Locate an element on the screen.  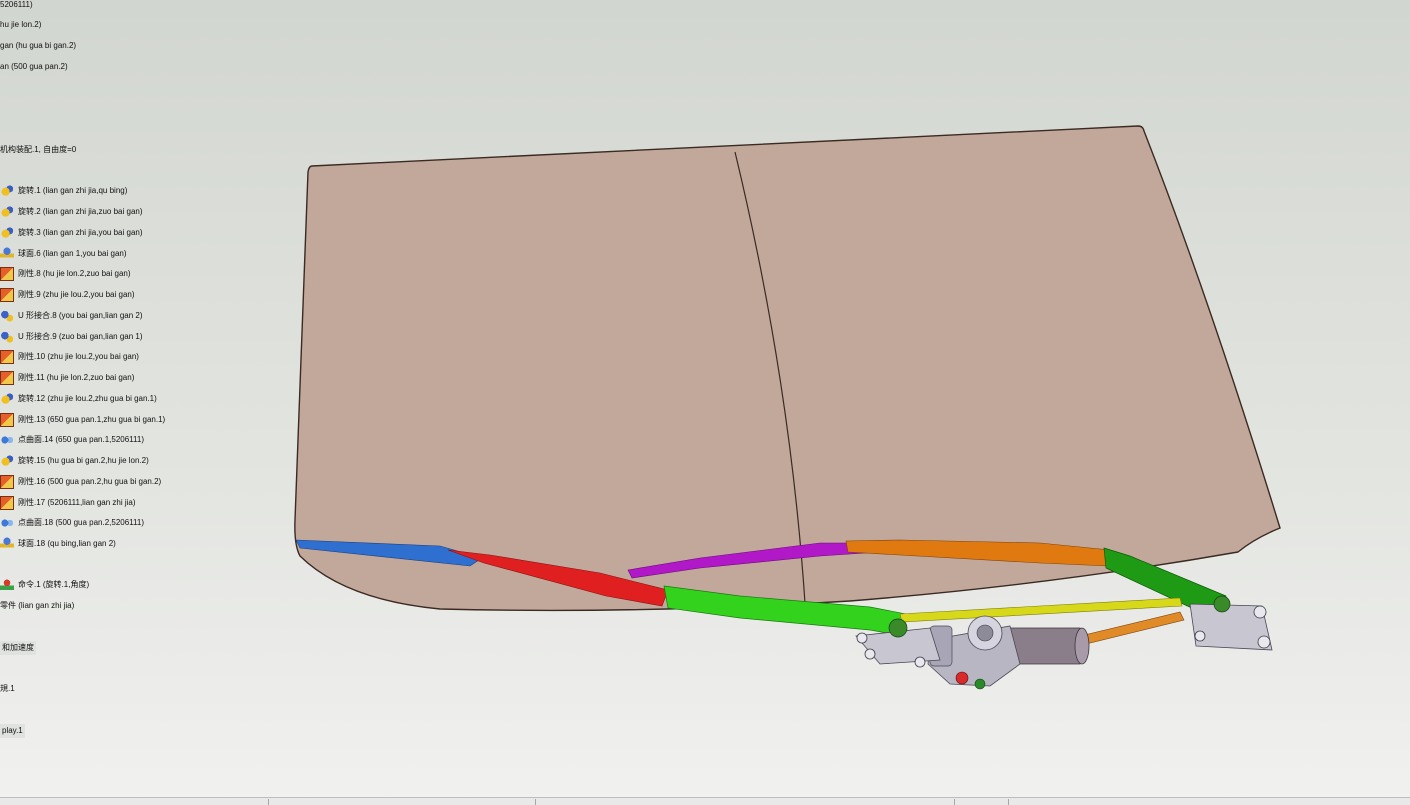
tree-item-joint: 旋转.2 (lian gan zhi jia,zuo bai gan) is located at coordinates (71, 212).